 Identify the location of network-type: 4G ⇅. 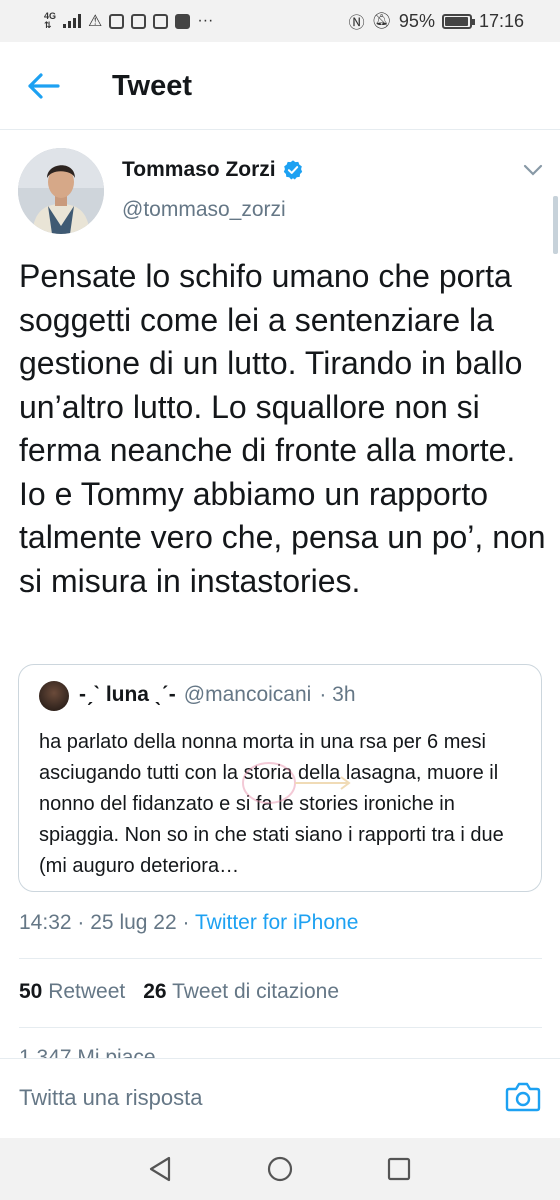
(50, 21).